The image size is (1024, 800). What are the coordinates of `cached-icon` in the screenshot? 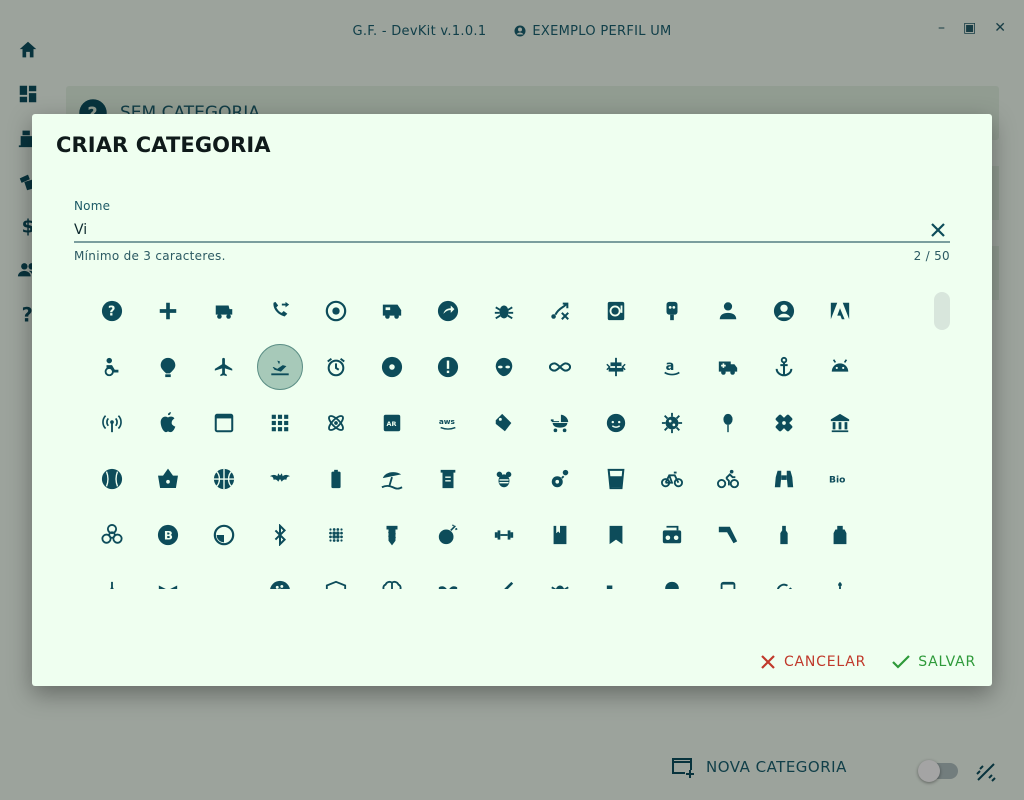 It's located at (785, 586).